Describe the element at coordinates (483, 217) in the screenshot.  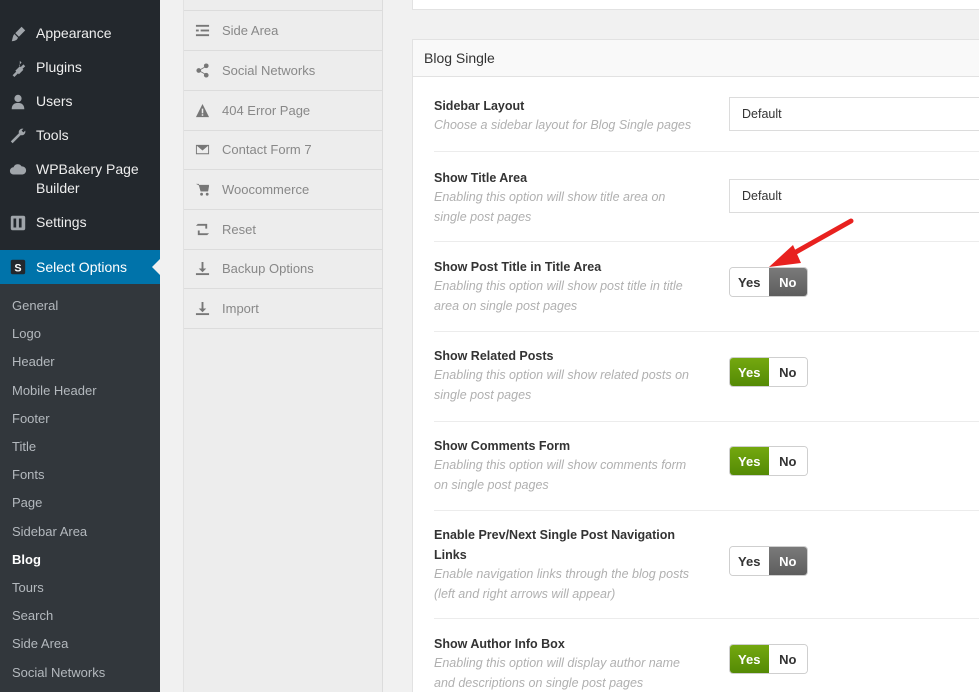
I see `option-desc: single post pages` at that location.